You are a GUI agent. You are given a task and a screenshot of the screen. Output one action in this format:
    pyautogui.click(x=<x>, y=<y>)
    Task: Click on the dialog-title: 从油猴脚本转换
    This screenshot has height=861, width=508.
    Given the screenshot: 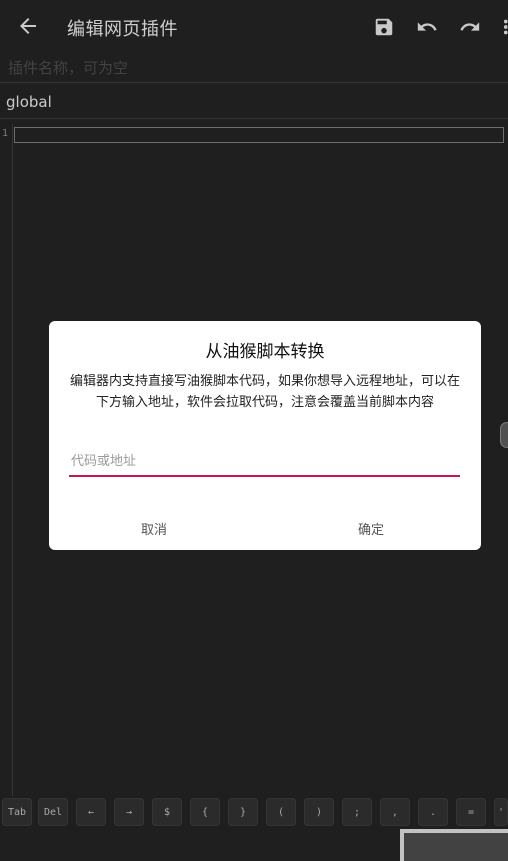 What is the action you would take?
    pyautogui.click(x=265, y=352)
    